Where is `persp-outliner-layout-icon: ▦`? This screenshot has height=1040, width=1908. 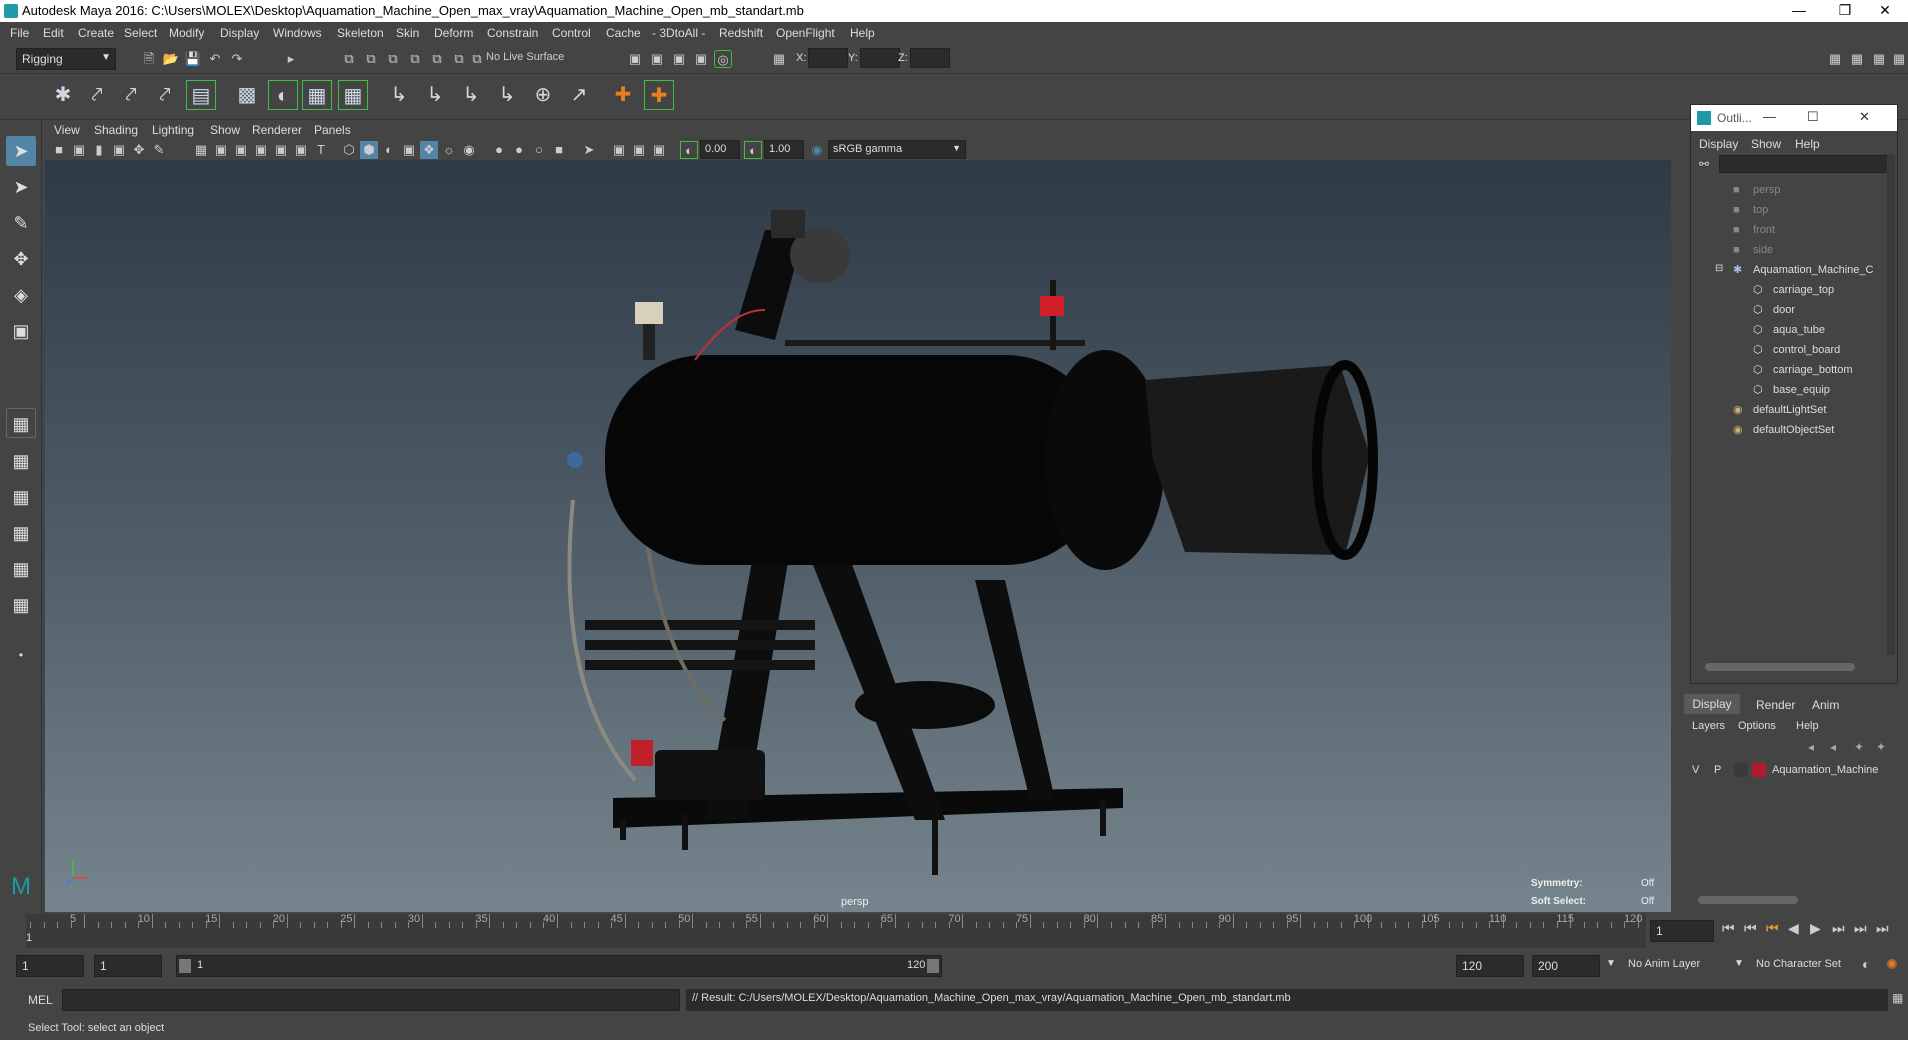
persp-outliner-layout-icon: ▦ is located at coordinates (21, 497).